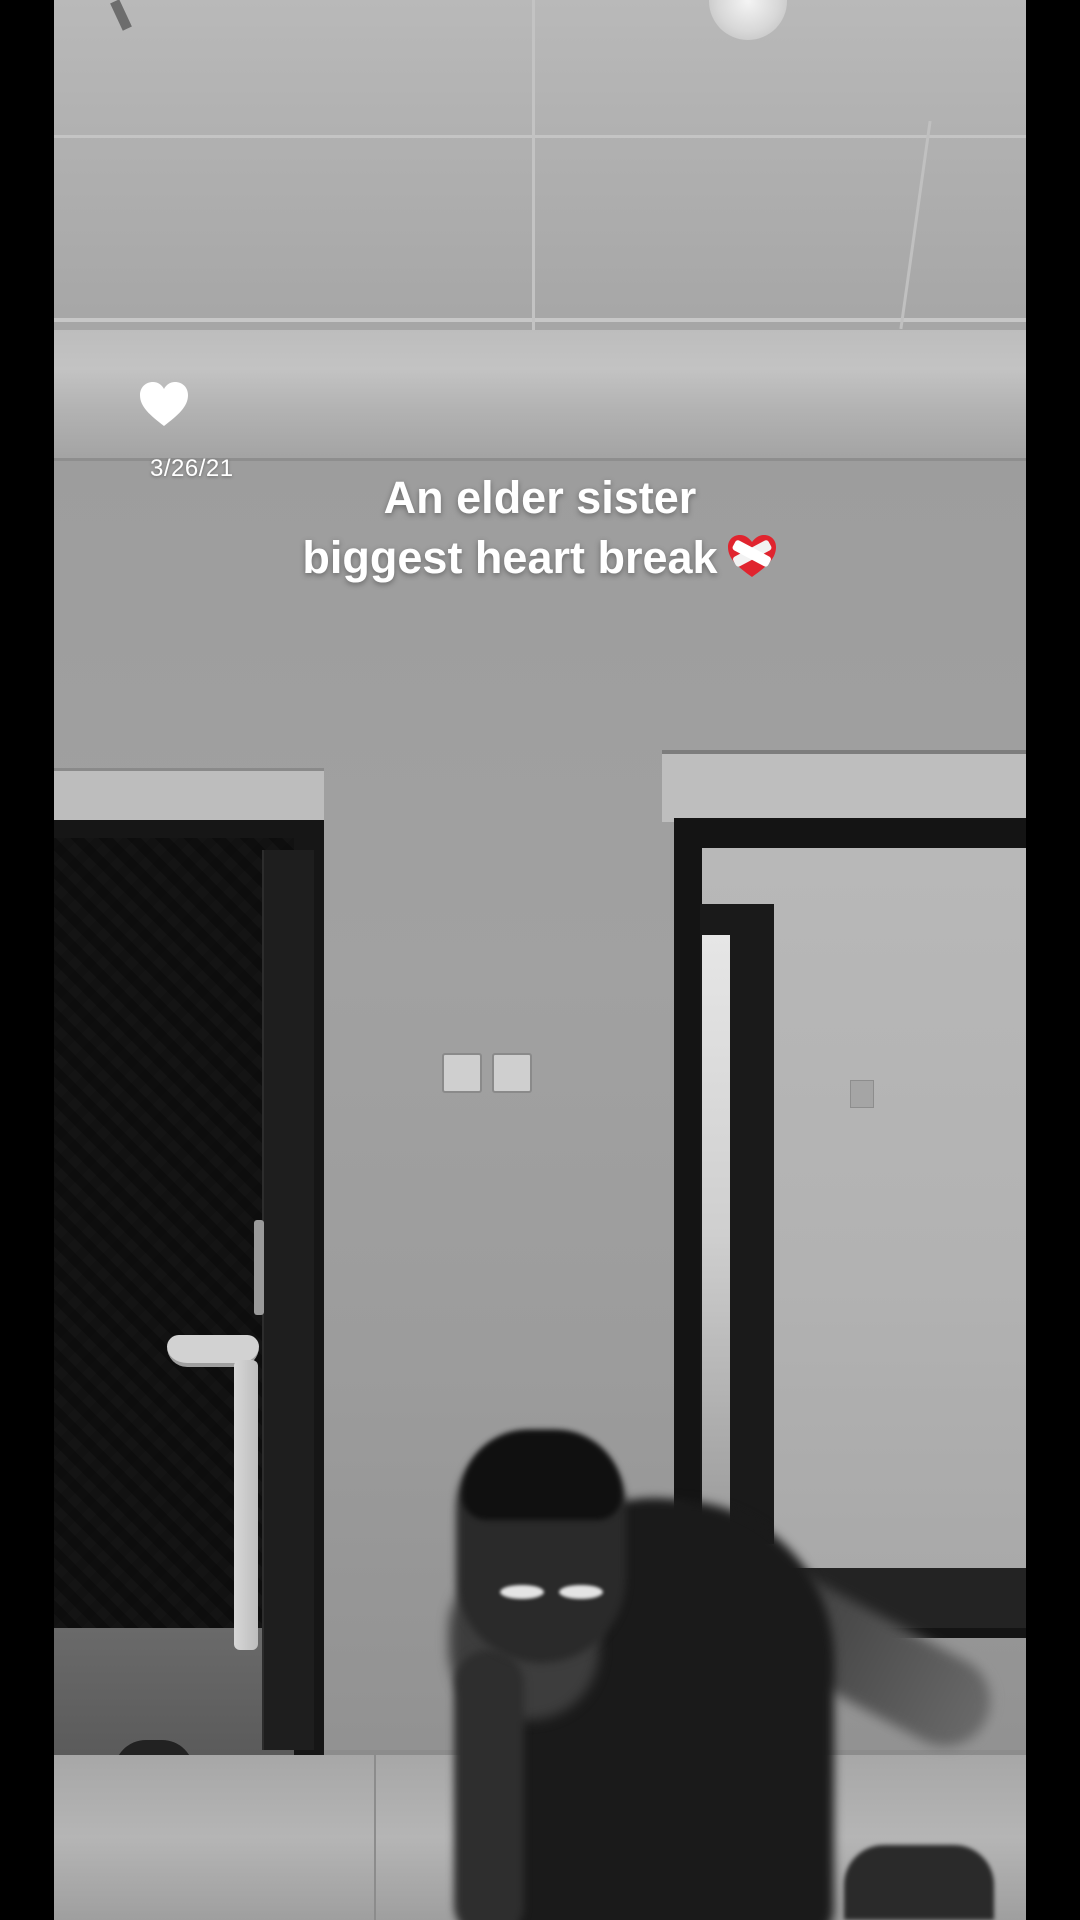 The height and width of the screenshot is (1920, 1080). I want to click on caption-line-2: biggest heart break, so click(540, 558).